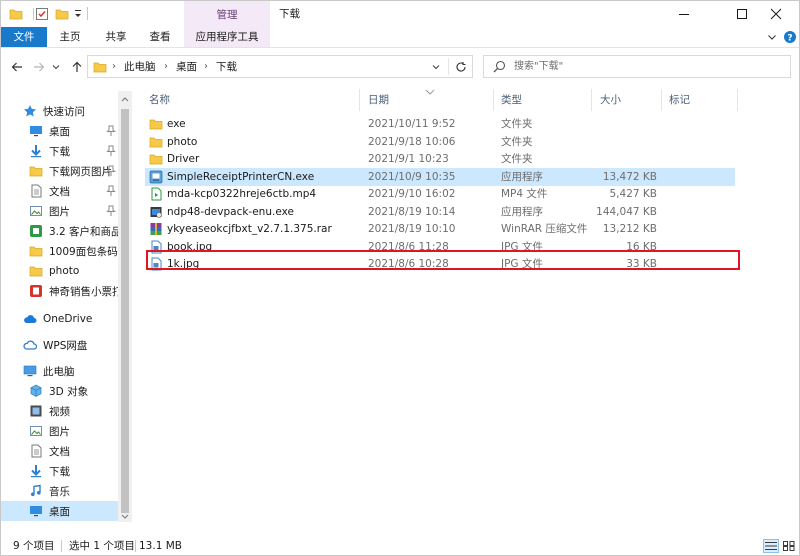 The height and width of the screenshot is (556, 800). What do you see at coordinates (24, 37) in the screenshot?
I see `tab-file: 文件` at bounding box center [24, 37].